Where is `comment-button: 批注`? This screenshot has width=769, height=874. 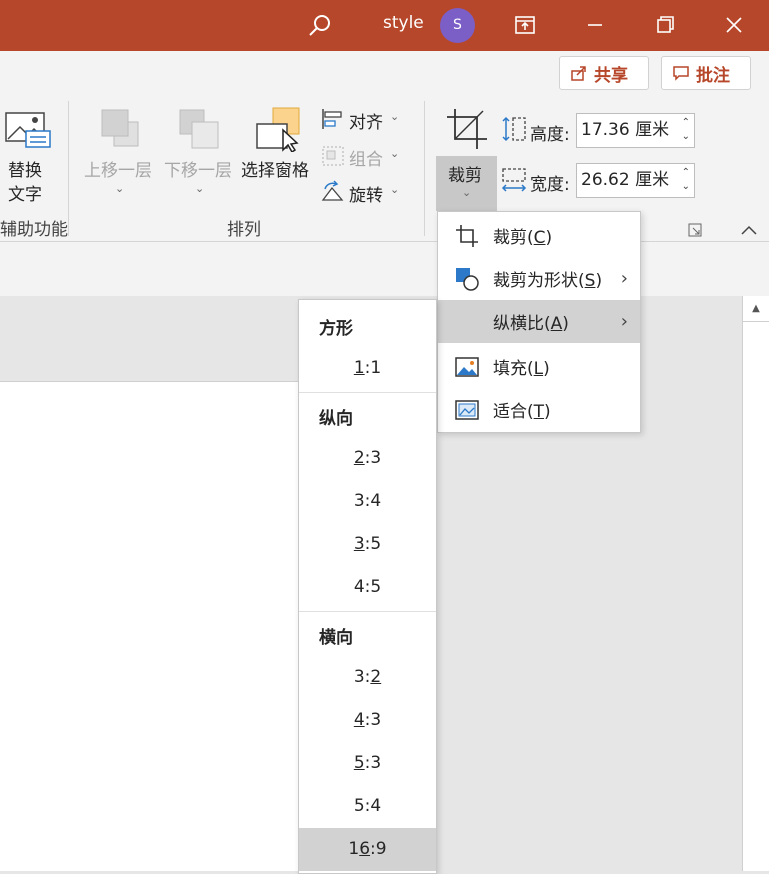
comment-button: 批注 is located at coordinates (706, 73).